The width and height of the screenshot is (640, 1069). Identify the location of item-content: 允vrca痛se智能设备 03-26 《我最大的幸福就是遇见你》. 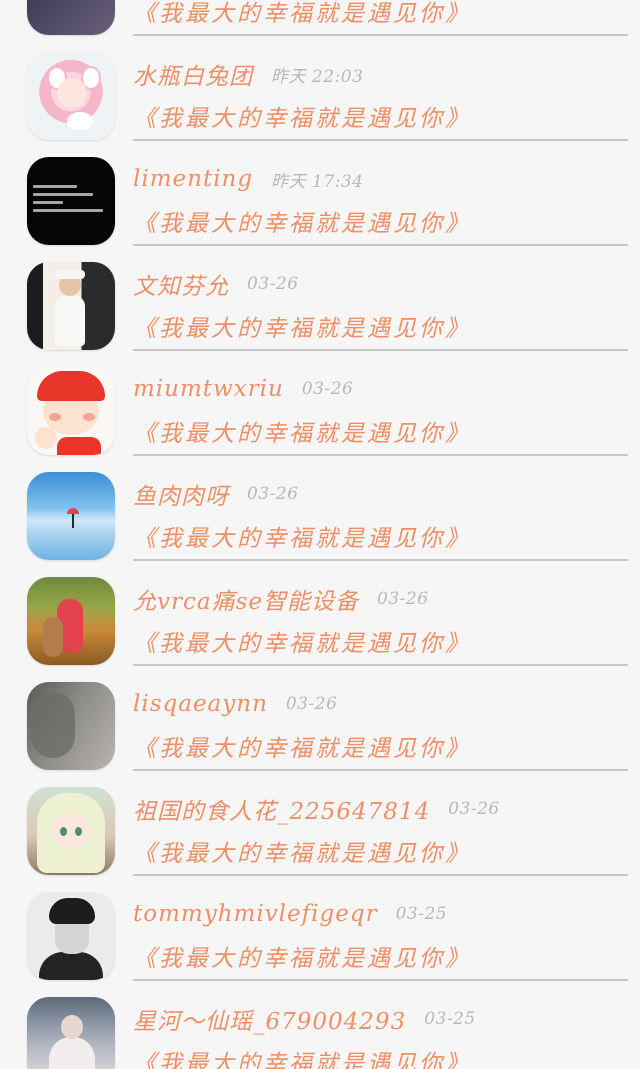
(380, 620).